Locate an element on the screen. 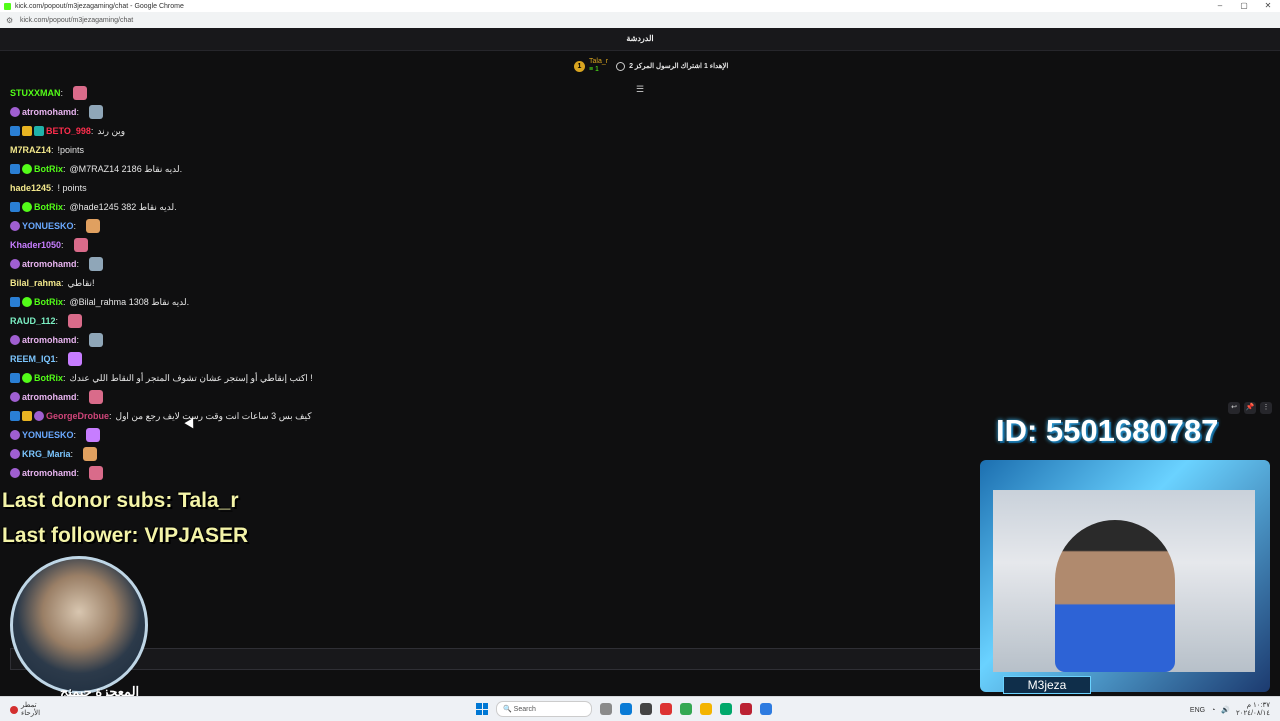 The image size is (1280, 721). chat-message: RAUD_112: is located at coordinates (46, 321).